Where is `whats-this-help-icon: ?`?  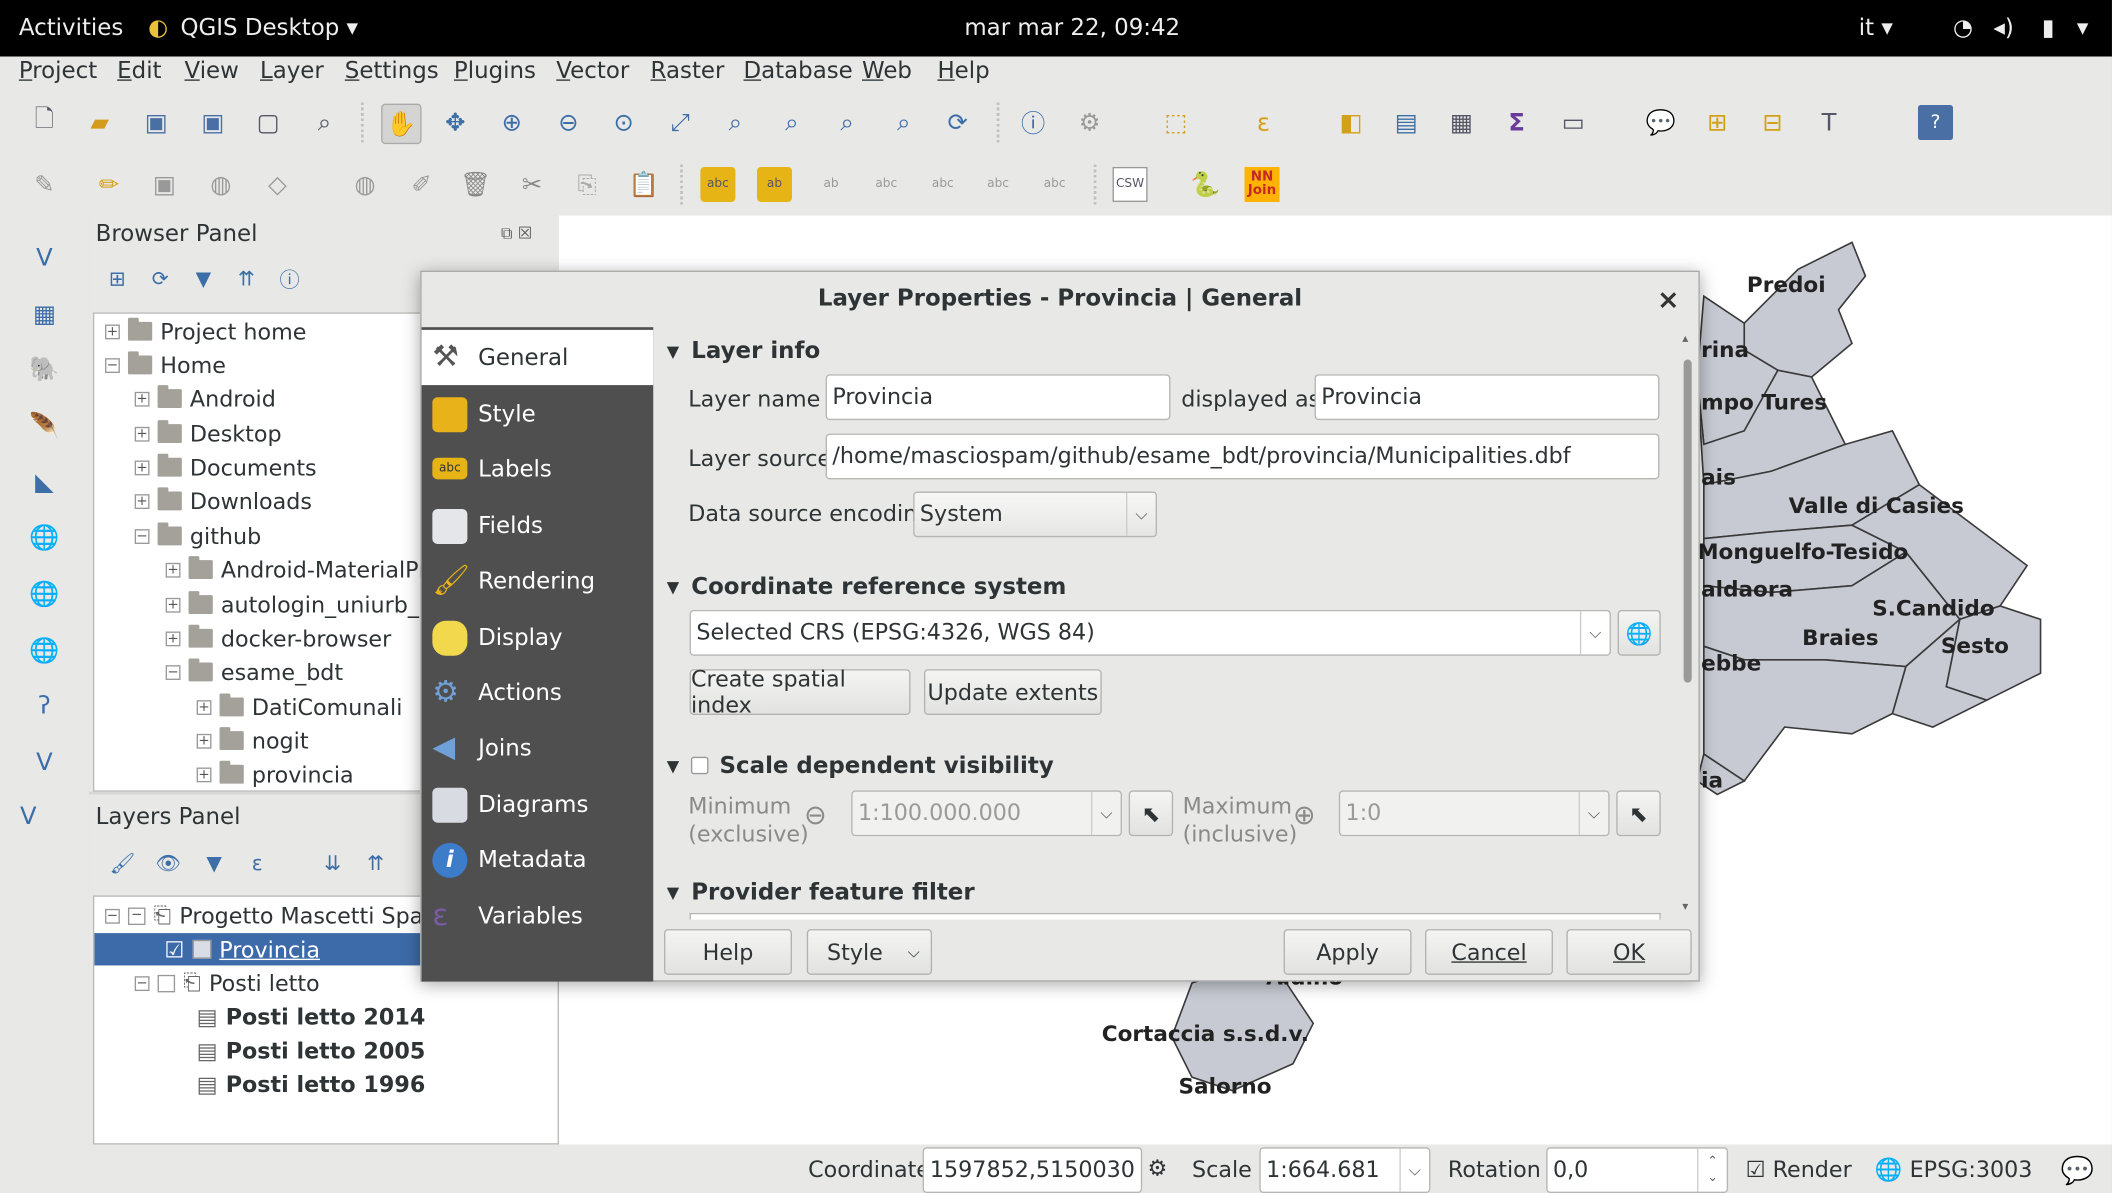 whats-this-help-icon: ? is located at coordinates (1935, 123).